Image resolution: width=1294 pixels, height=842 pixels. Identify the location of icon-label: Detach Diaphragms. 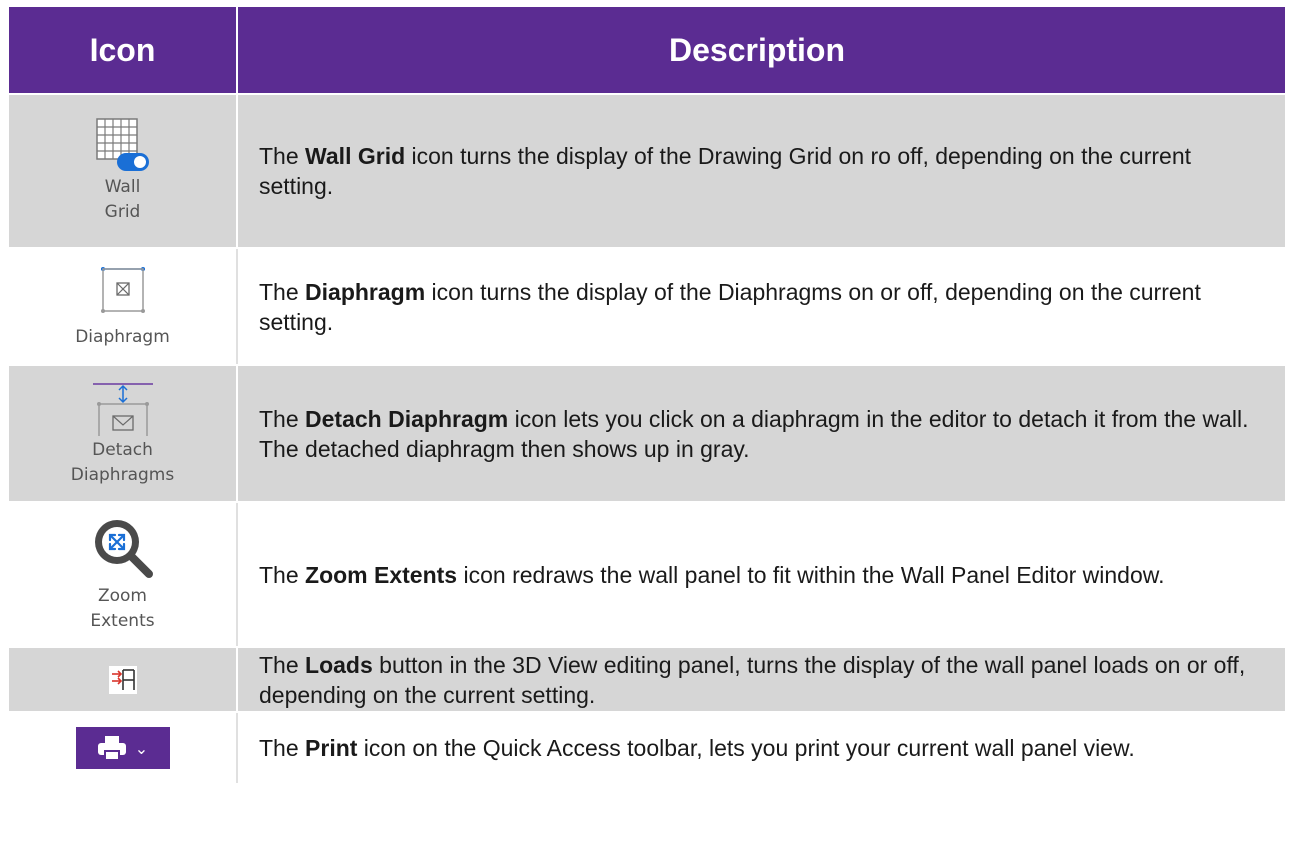
(122, 463).